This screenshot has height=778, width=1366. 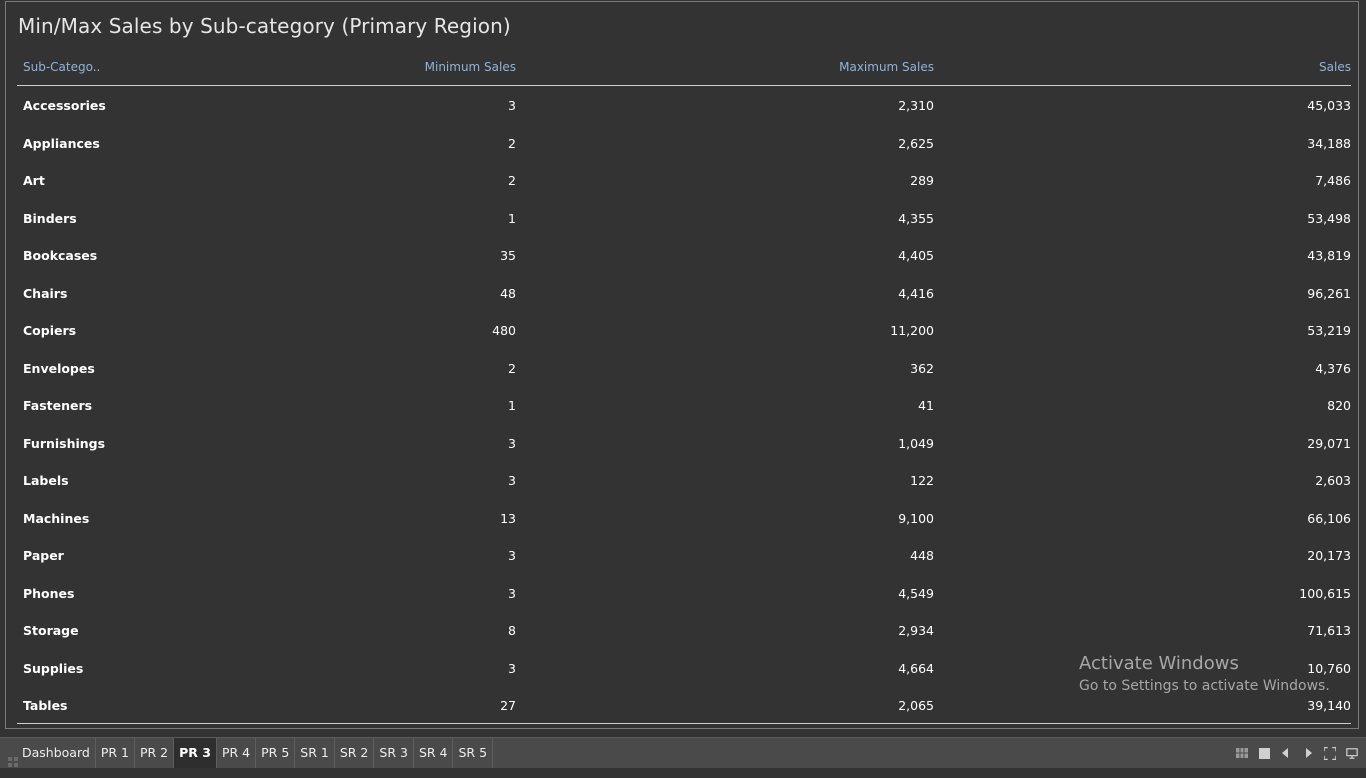 What do you see at coordinates (1329, 518) in the screenshot?
I see `cell-sales: 66,106` at bounding box center [1329, 518].